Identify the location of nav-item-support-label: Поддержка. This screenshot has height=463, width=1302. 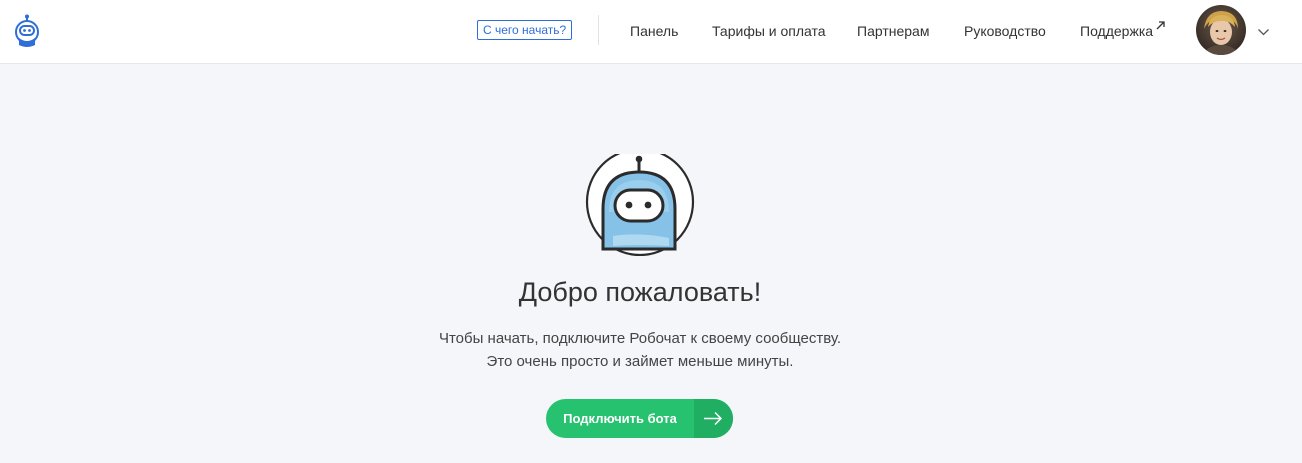
(1117, 31).